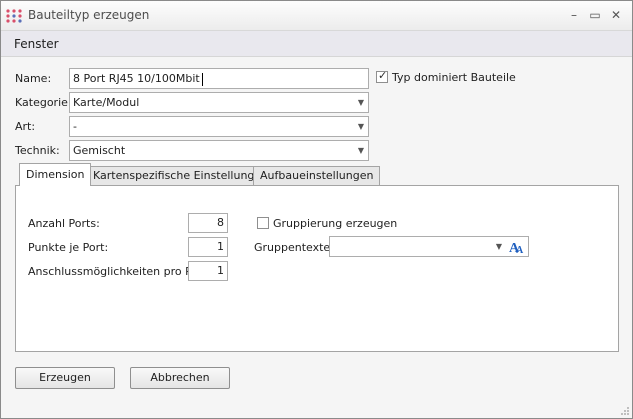 The height and width of the screenshot is (419, 633). Describe the element at coordinates (55, 174) in the screenshot. I see `tab-dimension: Dimension` at that location.